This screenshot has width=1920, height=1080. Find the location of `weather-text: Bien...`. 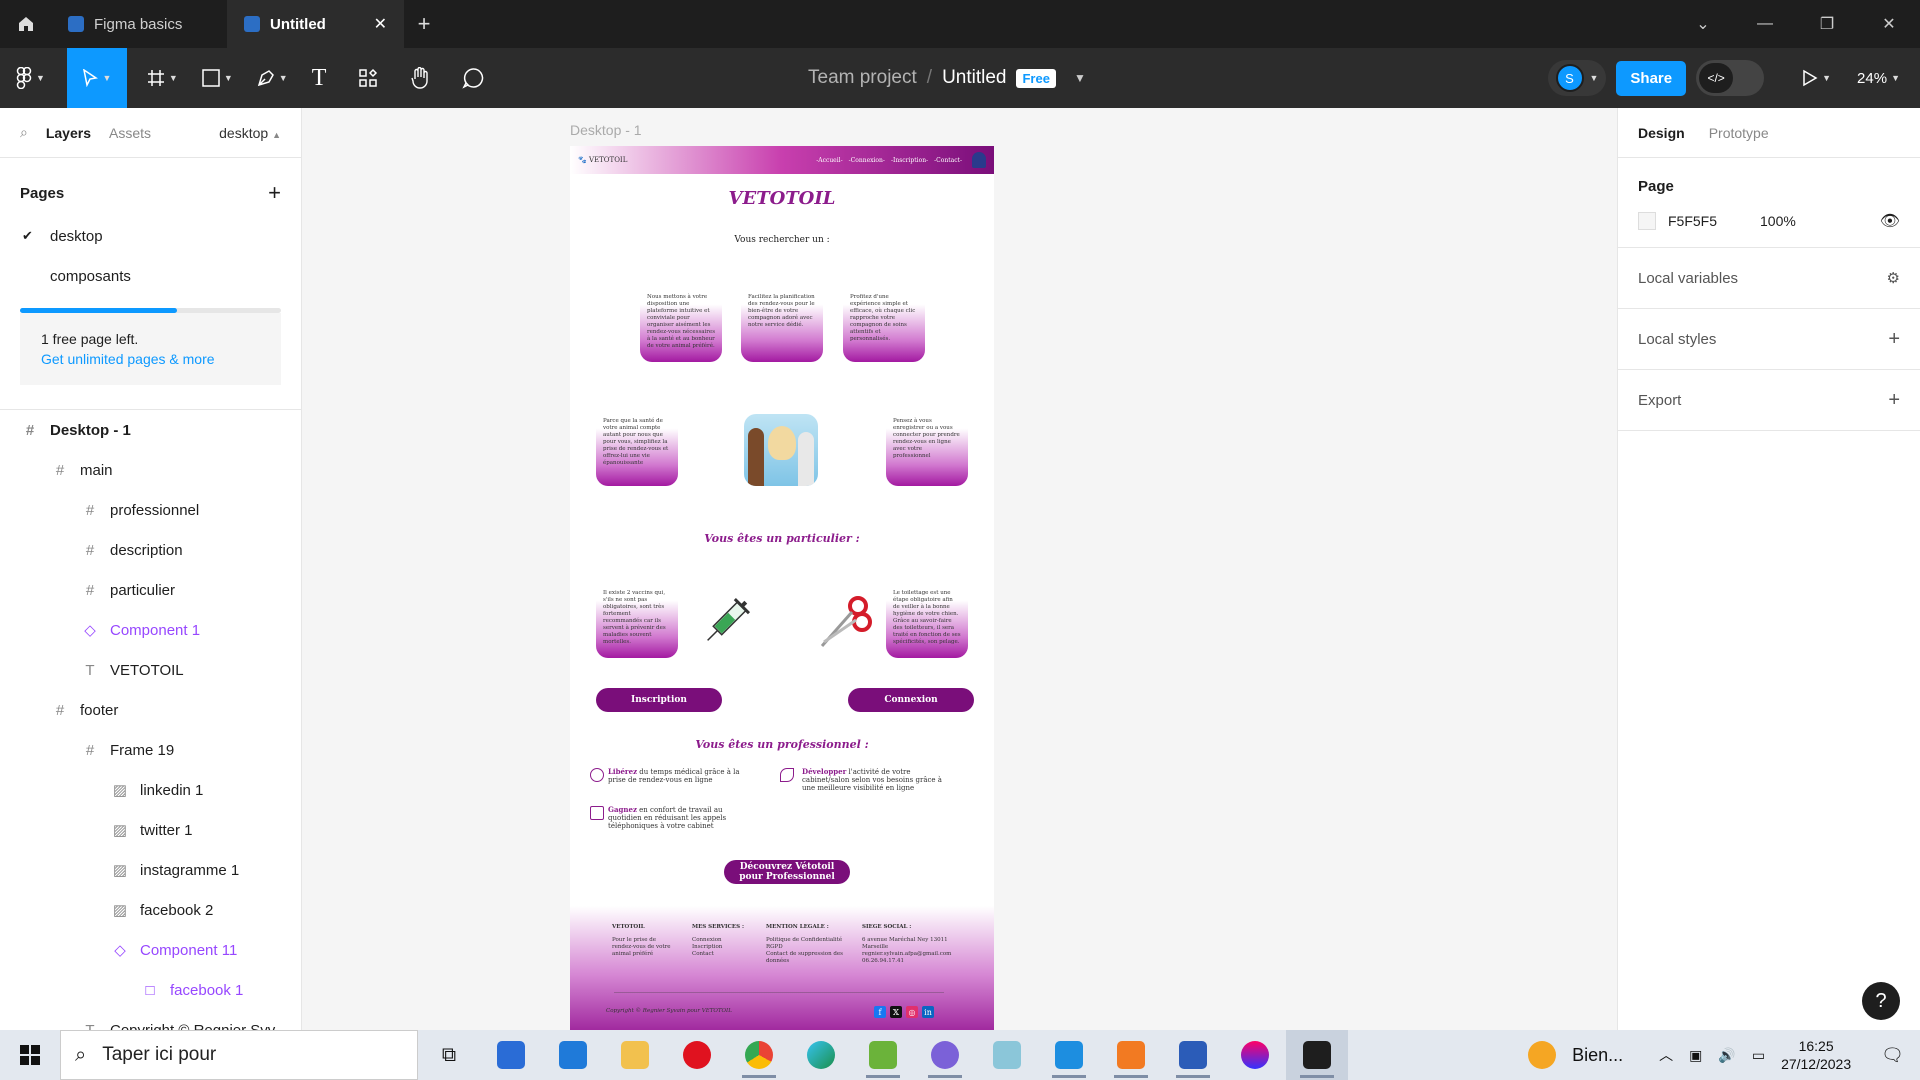

weather-text: Bien... is located at coordinates (1597, 1055).